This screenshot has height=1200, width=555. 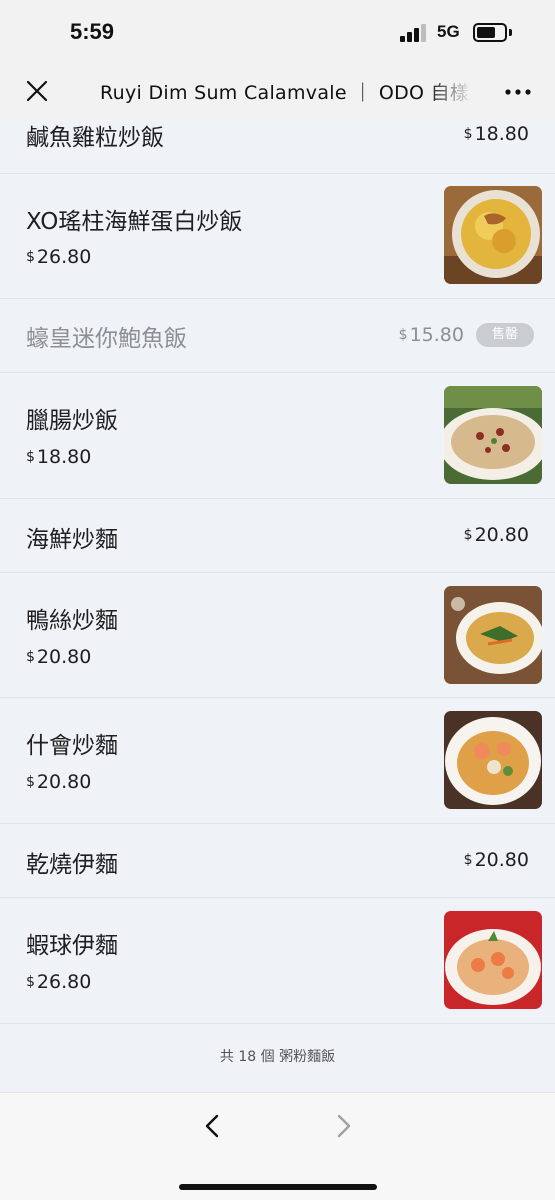 I want to click on more-options-button, so click(x=518, y=92).